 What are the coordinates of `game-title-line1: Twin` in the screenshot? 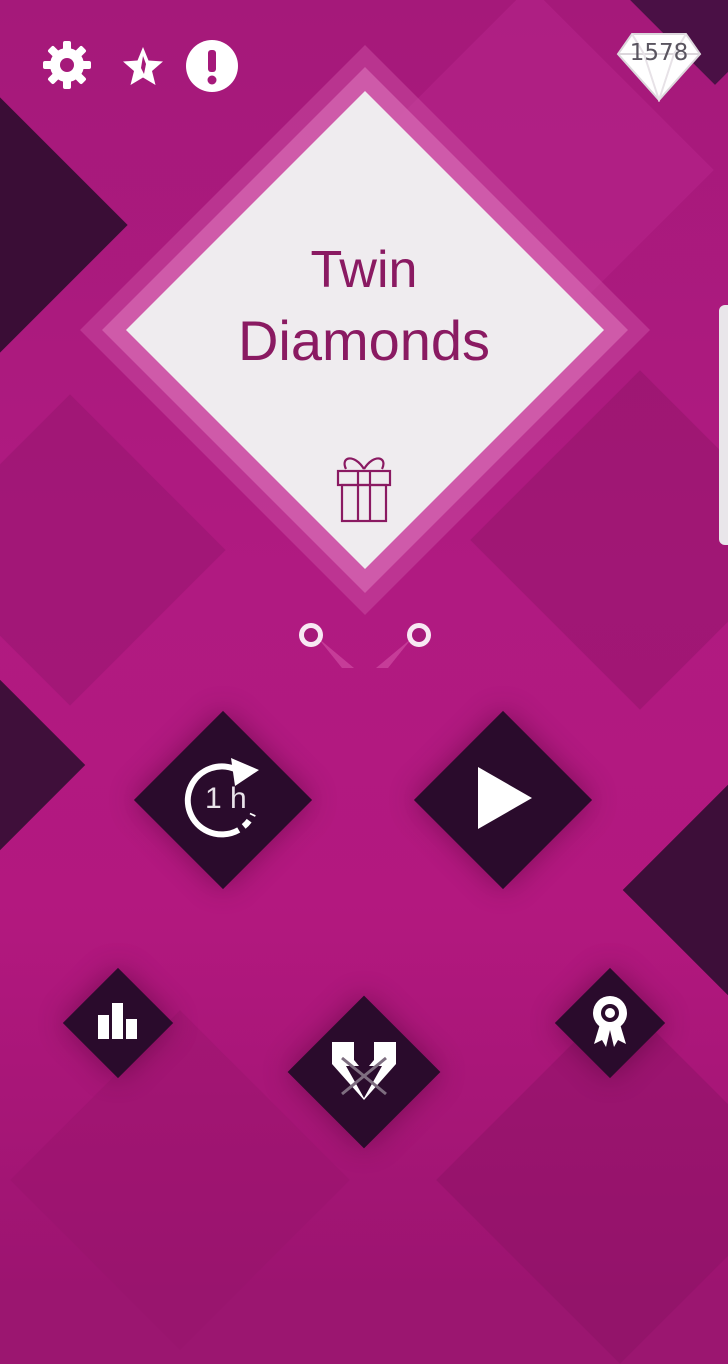 It's located at (364, 270).